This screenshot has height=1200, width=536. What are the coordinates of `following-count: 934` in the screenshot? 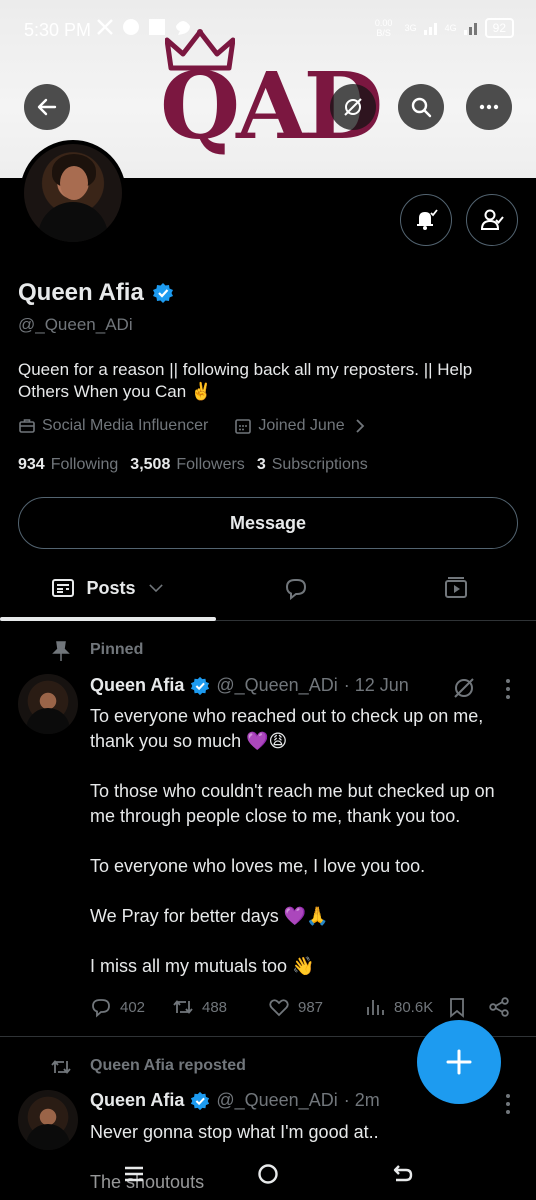 It's located at (31, 464).